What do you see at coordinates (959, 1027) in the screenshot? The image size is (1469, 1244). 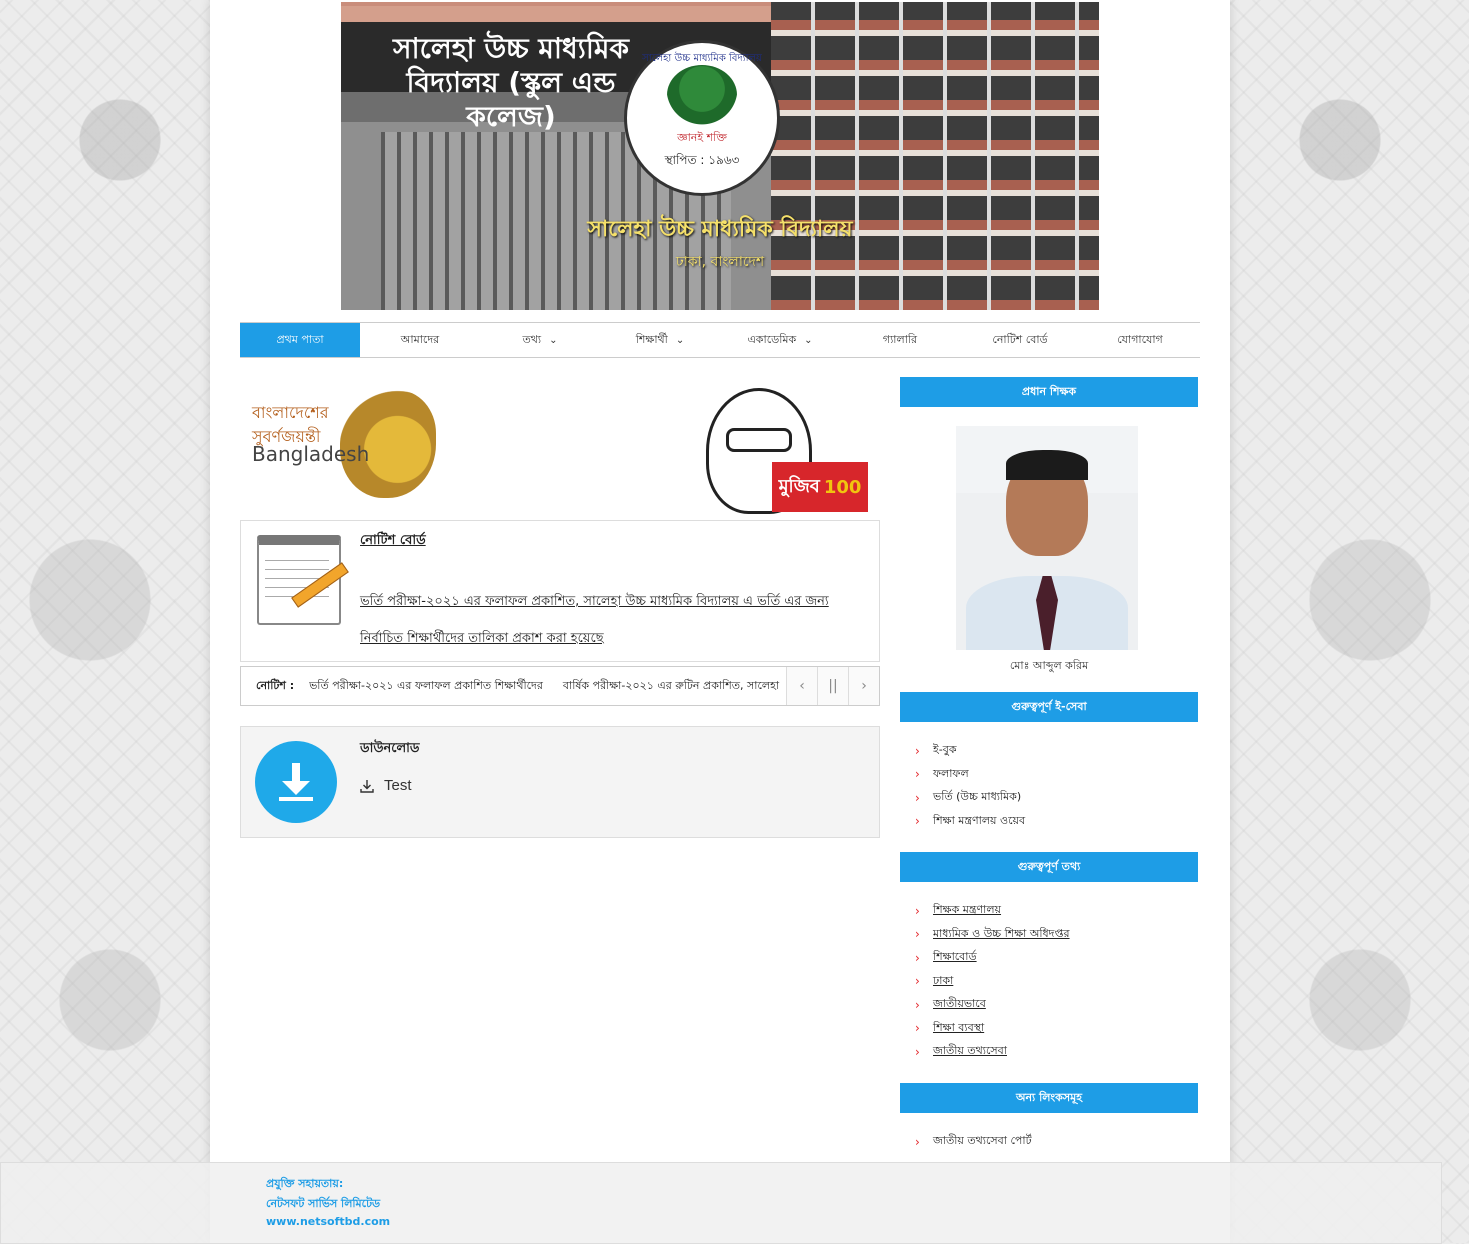 I see `list-item-label: শিক্ষা ব্যবস্থা` at bounding box center [959, 1027].